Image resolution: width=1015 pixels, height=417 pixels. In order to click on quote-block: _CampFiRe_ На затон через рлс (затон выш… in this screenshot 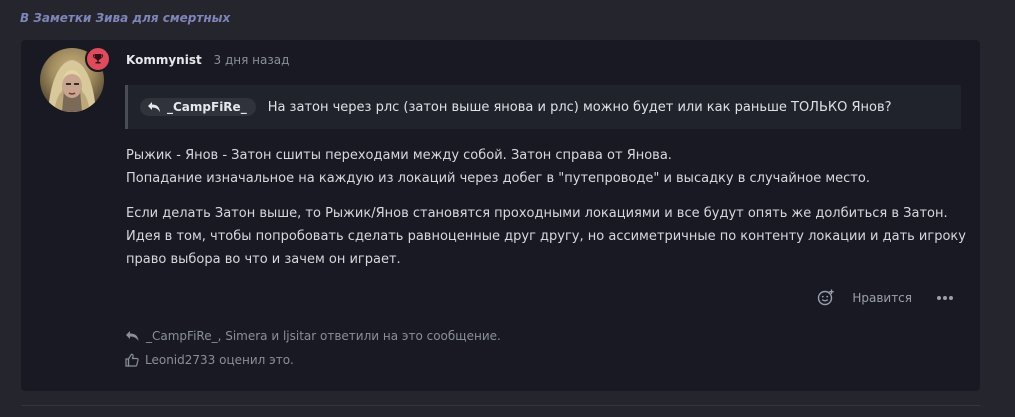, I will do `click(543, 107)`.